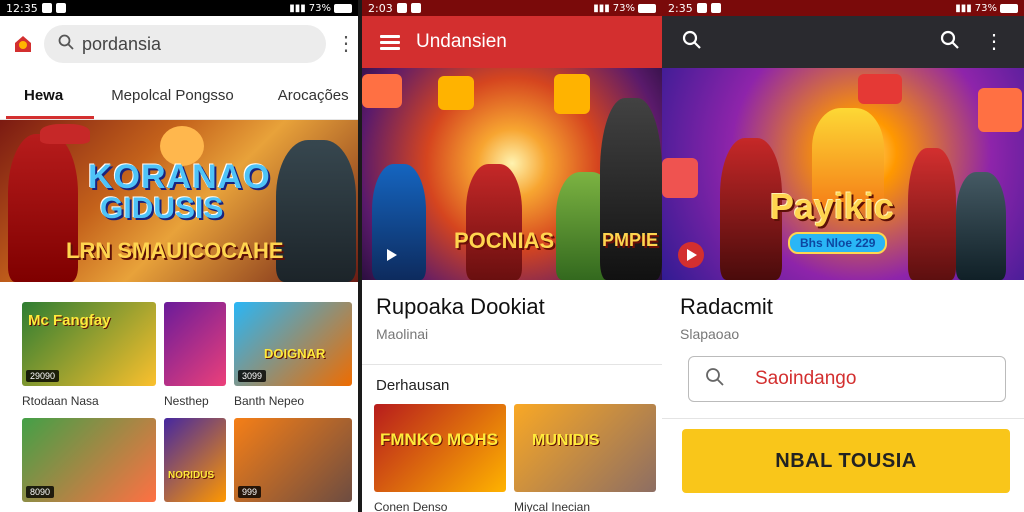  Describe the element at coordinates (186, 401) in the screenshot. I see `game-caption: Nesthep` at that location.